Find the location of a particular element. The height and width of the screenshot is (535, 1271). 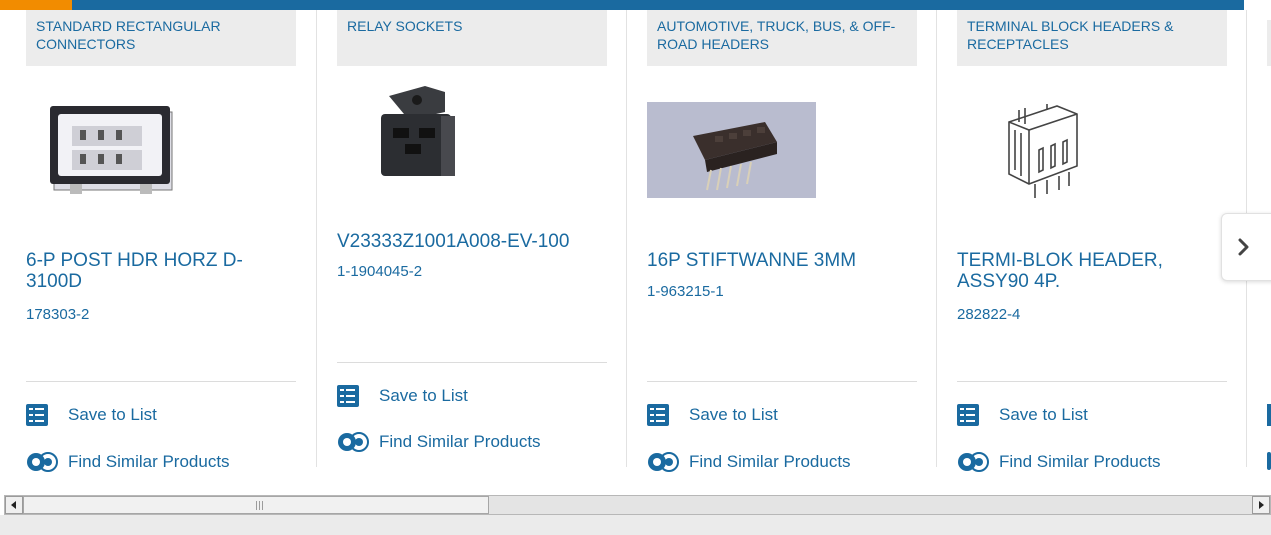

scroll-right-button is located at coordinates (1261, 505).